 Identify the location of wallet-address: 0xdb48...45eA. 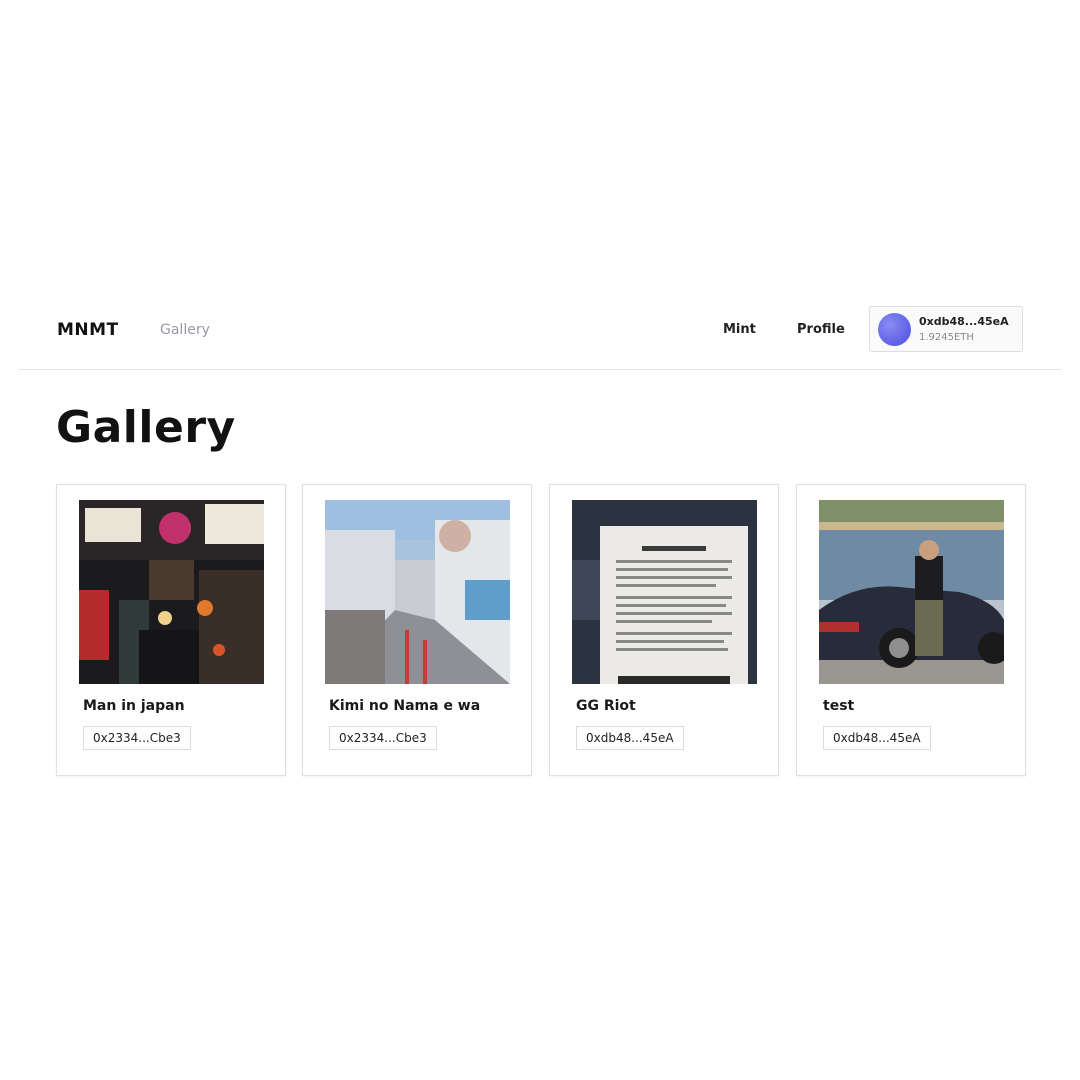
(964, 321).